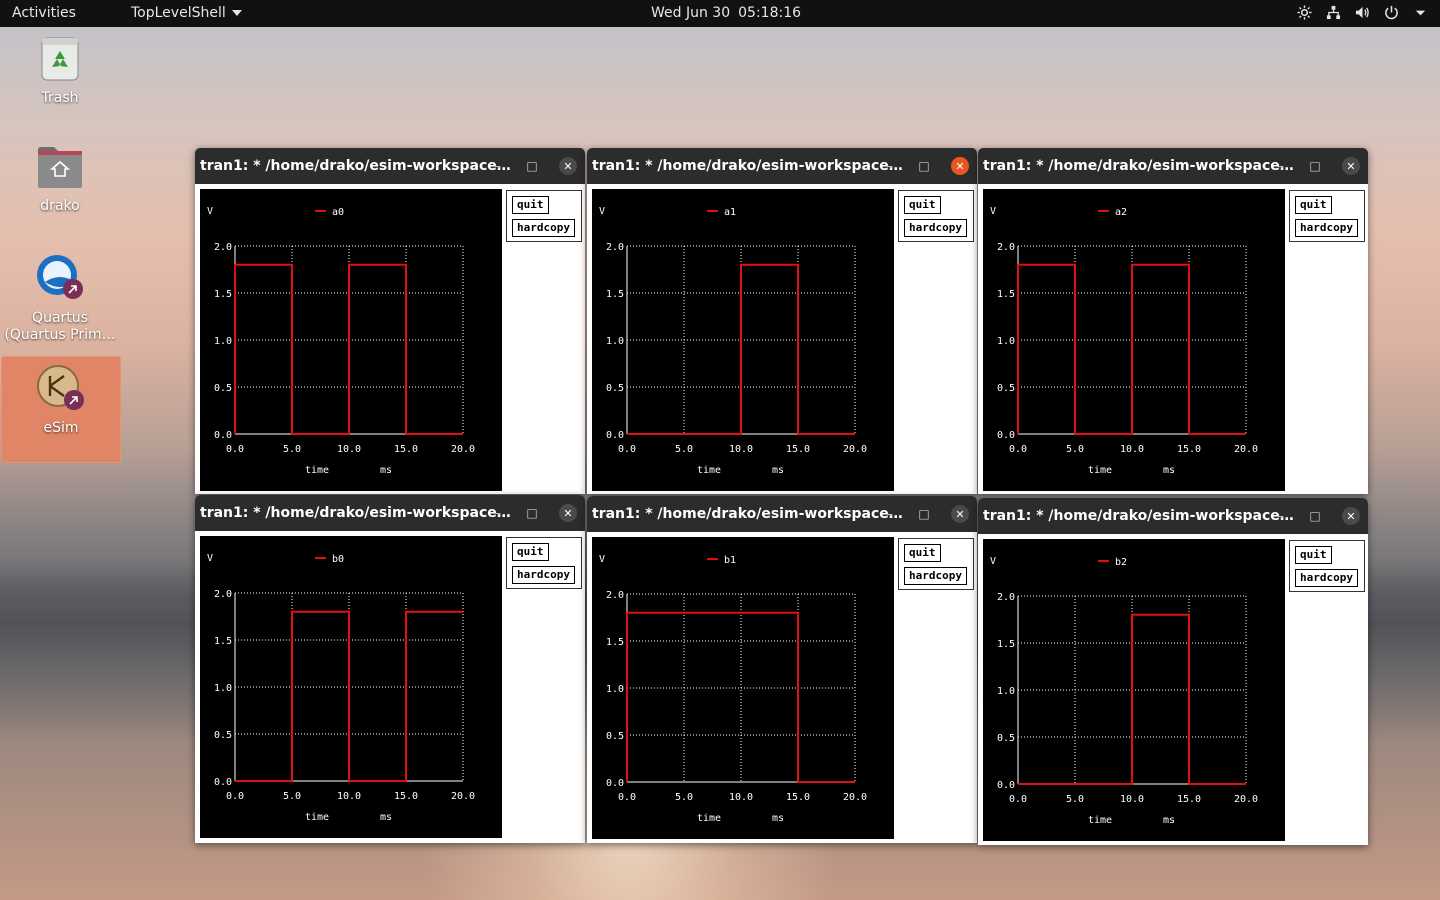 This screenshot has width=1440, height=900. I want to click on desktop-icon-esim: eSim, so click(61, 409).